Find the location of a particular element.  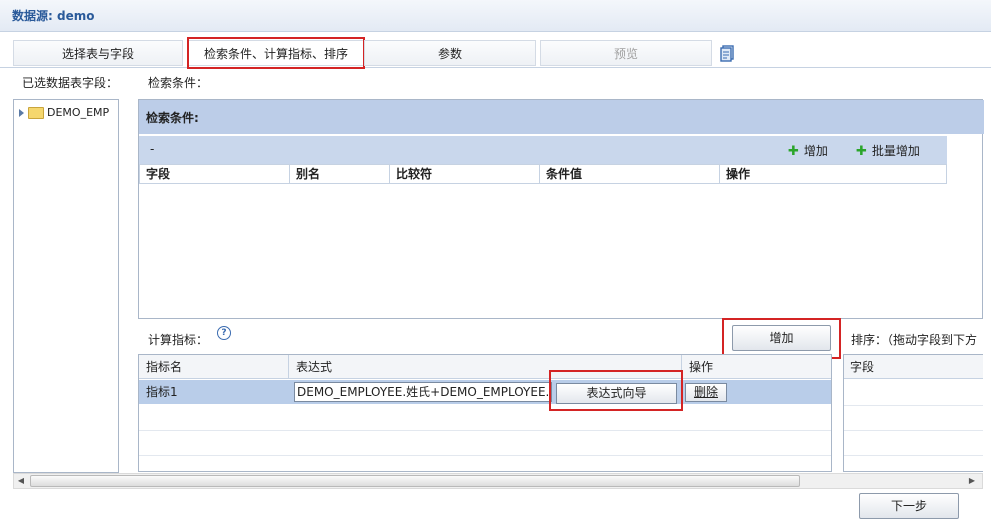

header-bar is located at coordinates (495, 16).